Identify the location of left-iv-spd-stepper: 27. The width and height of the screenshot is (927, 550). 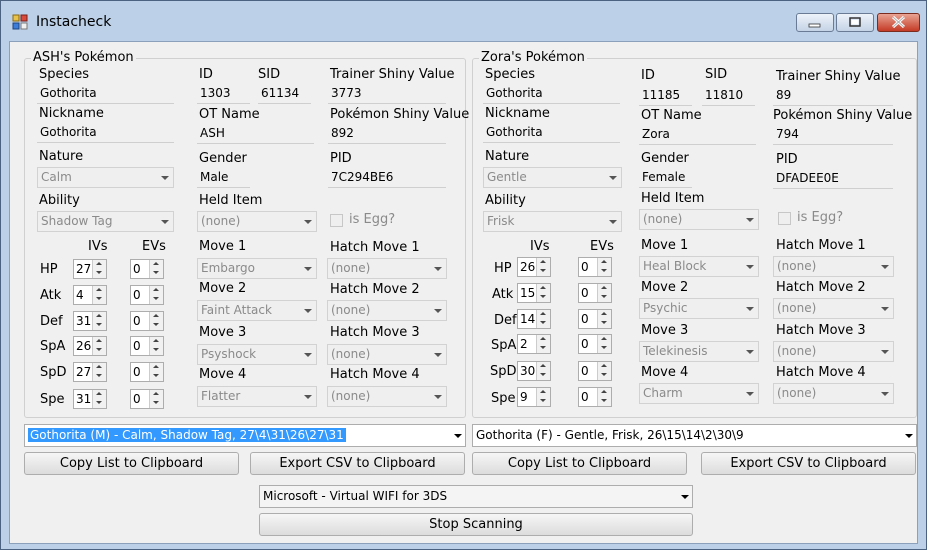
(90, 372).